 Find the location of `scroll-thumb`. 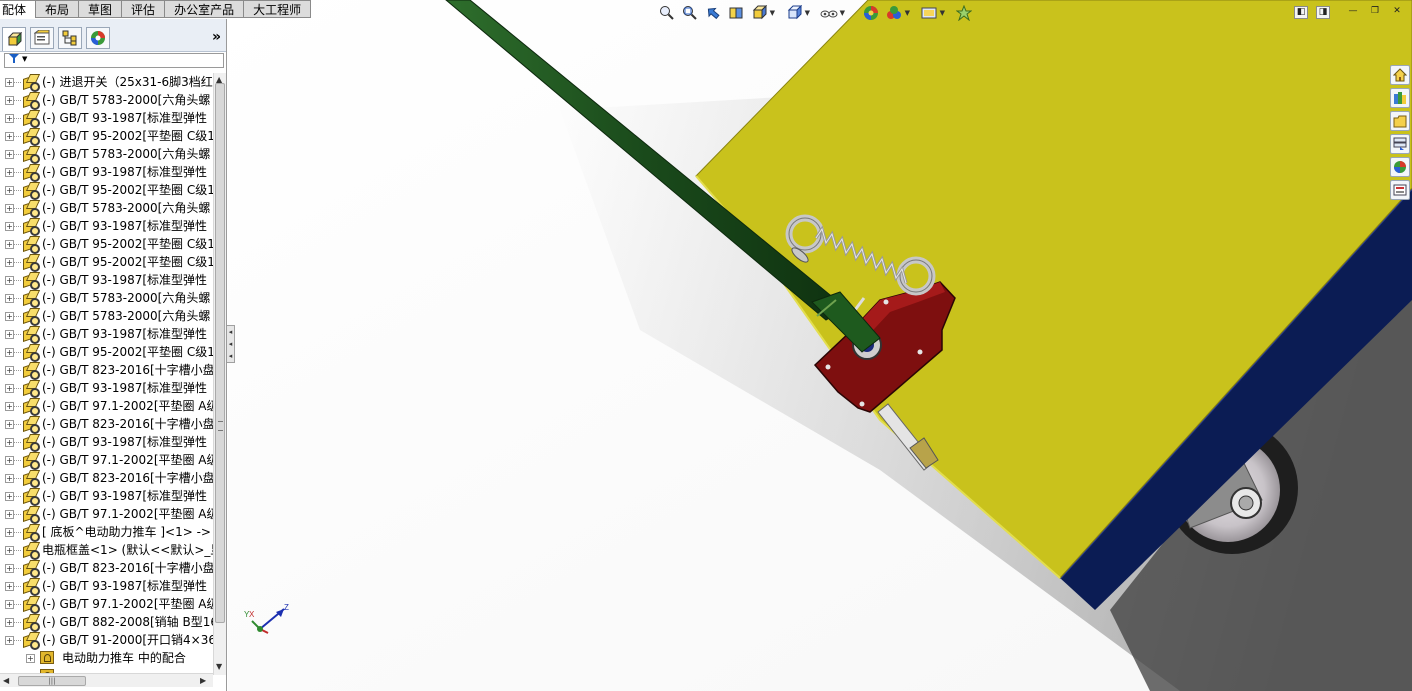

scroll-thumb is located at coordinates (220, 353).